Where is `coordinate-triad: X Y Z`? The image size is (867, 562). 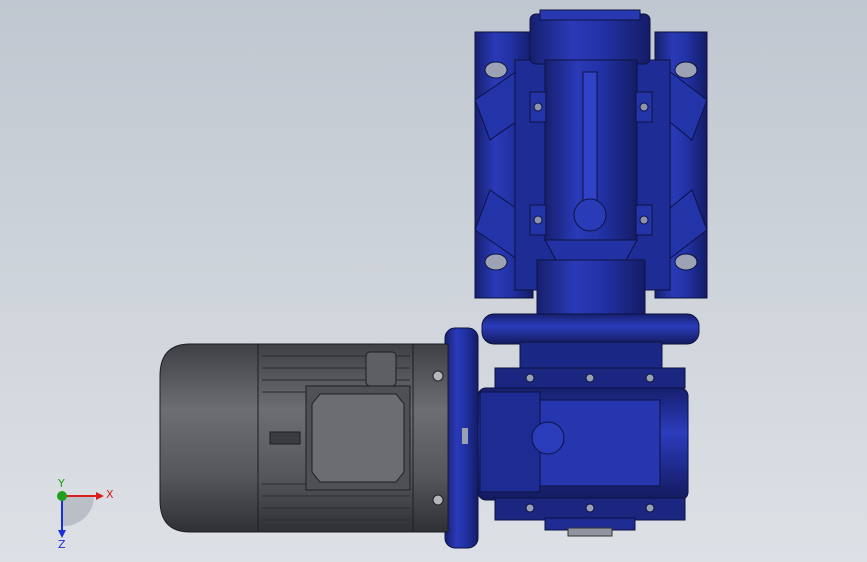 coordinate-triad: X Y Z is located at coordinates (85, 513).